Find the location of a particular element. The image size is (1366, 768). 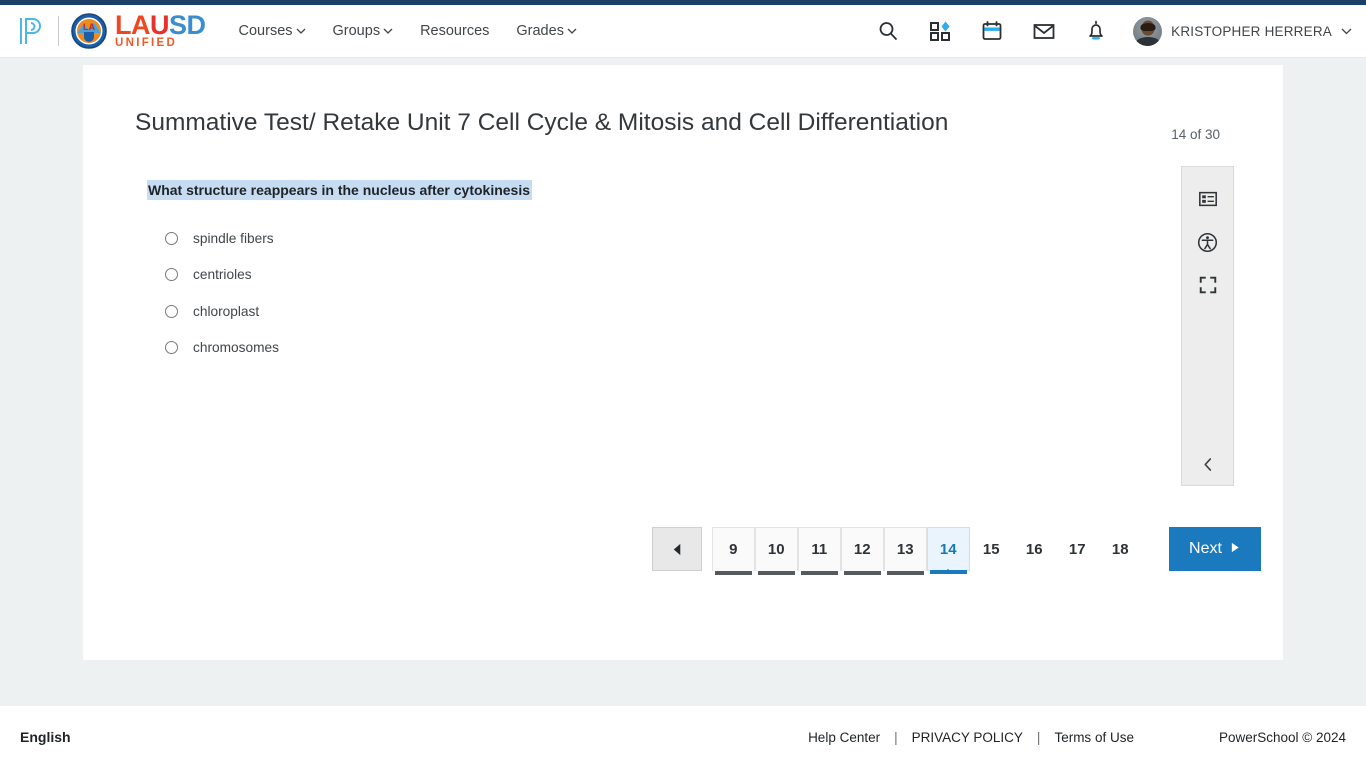

option-label-4: chromosomes is located at coordinates (236, 348).